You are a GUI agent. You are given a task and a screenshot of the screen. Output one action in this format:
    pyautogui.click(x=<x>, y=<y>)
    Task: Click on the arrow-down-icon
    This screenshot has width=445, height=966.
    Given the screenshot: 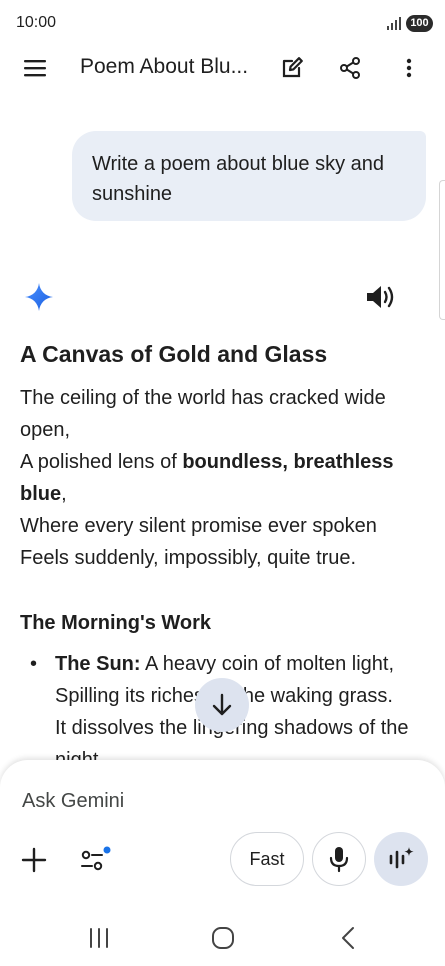 What is the action you would take?
    pyautogui.click(x=222, y=704)
    